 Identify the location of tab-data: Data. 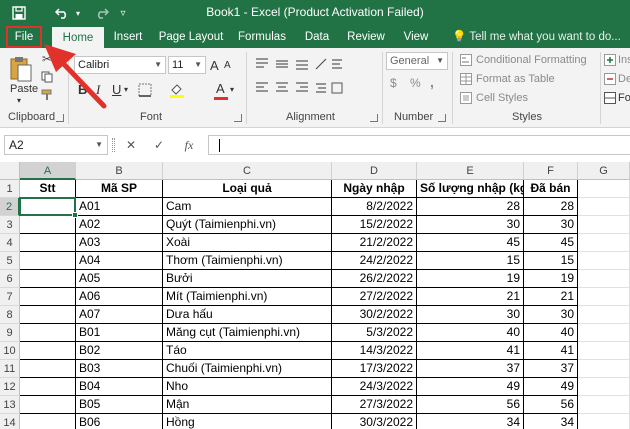
(317, 37).